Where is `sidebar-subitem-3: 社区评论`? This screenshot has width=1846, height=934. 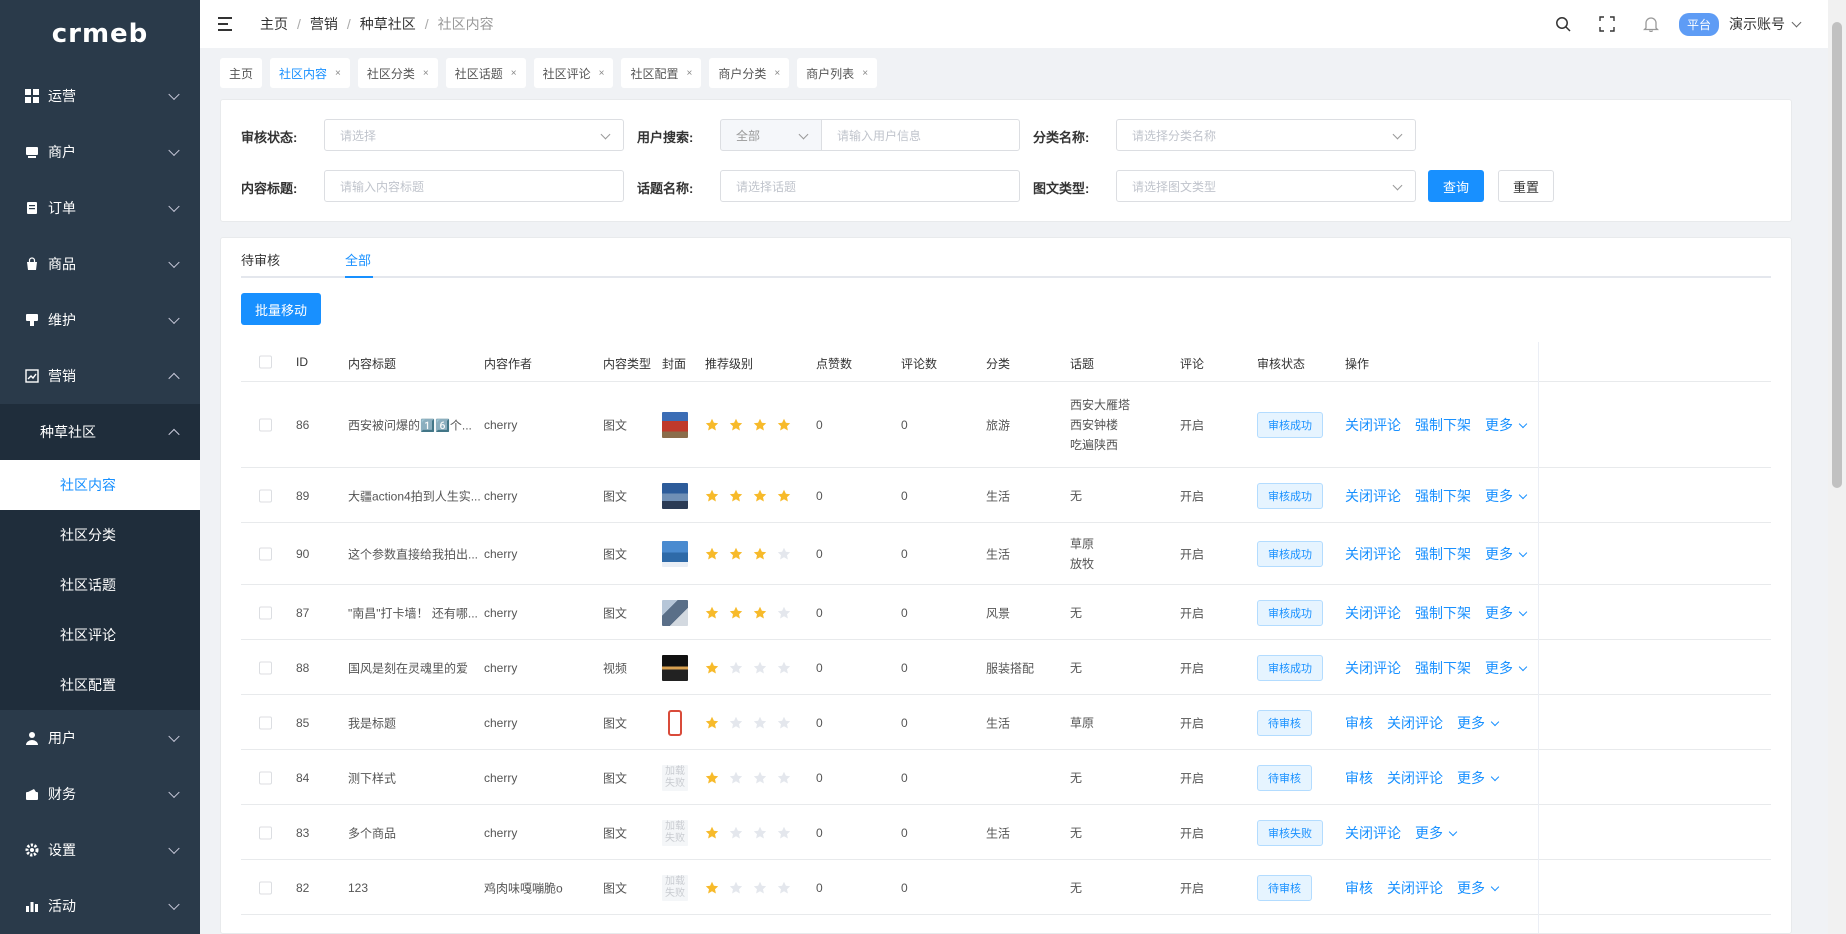
sidebar-subitem-3: 社区评论 is located at coordinates (100, 635).